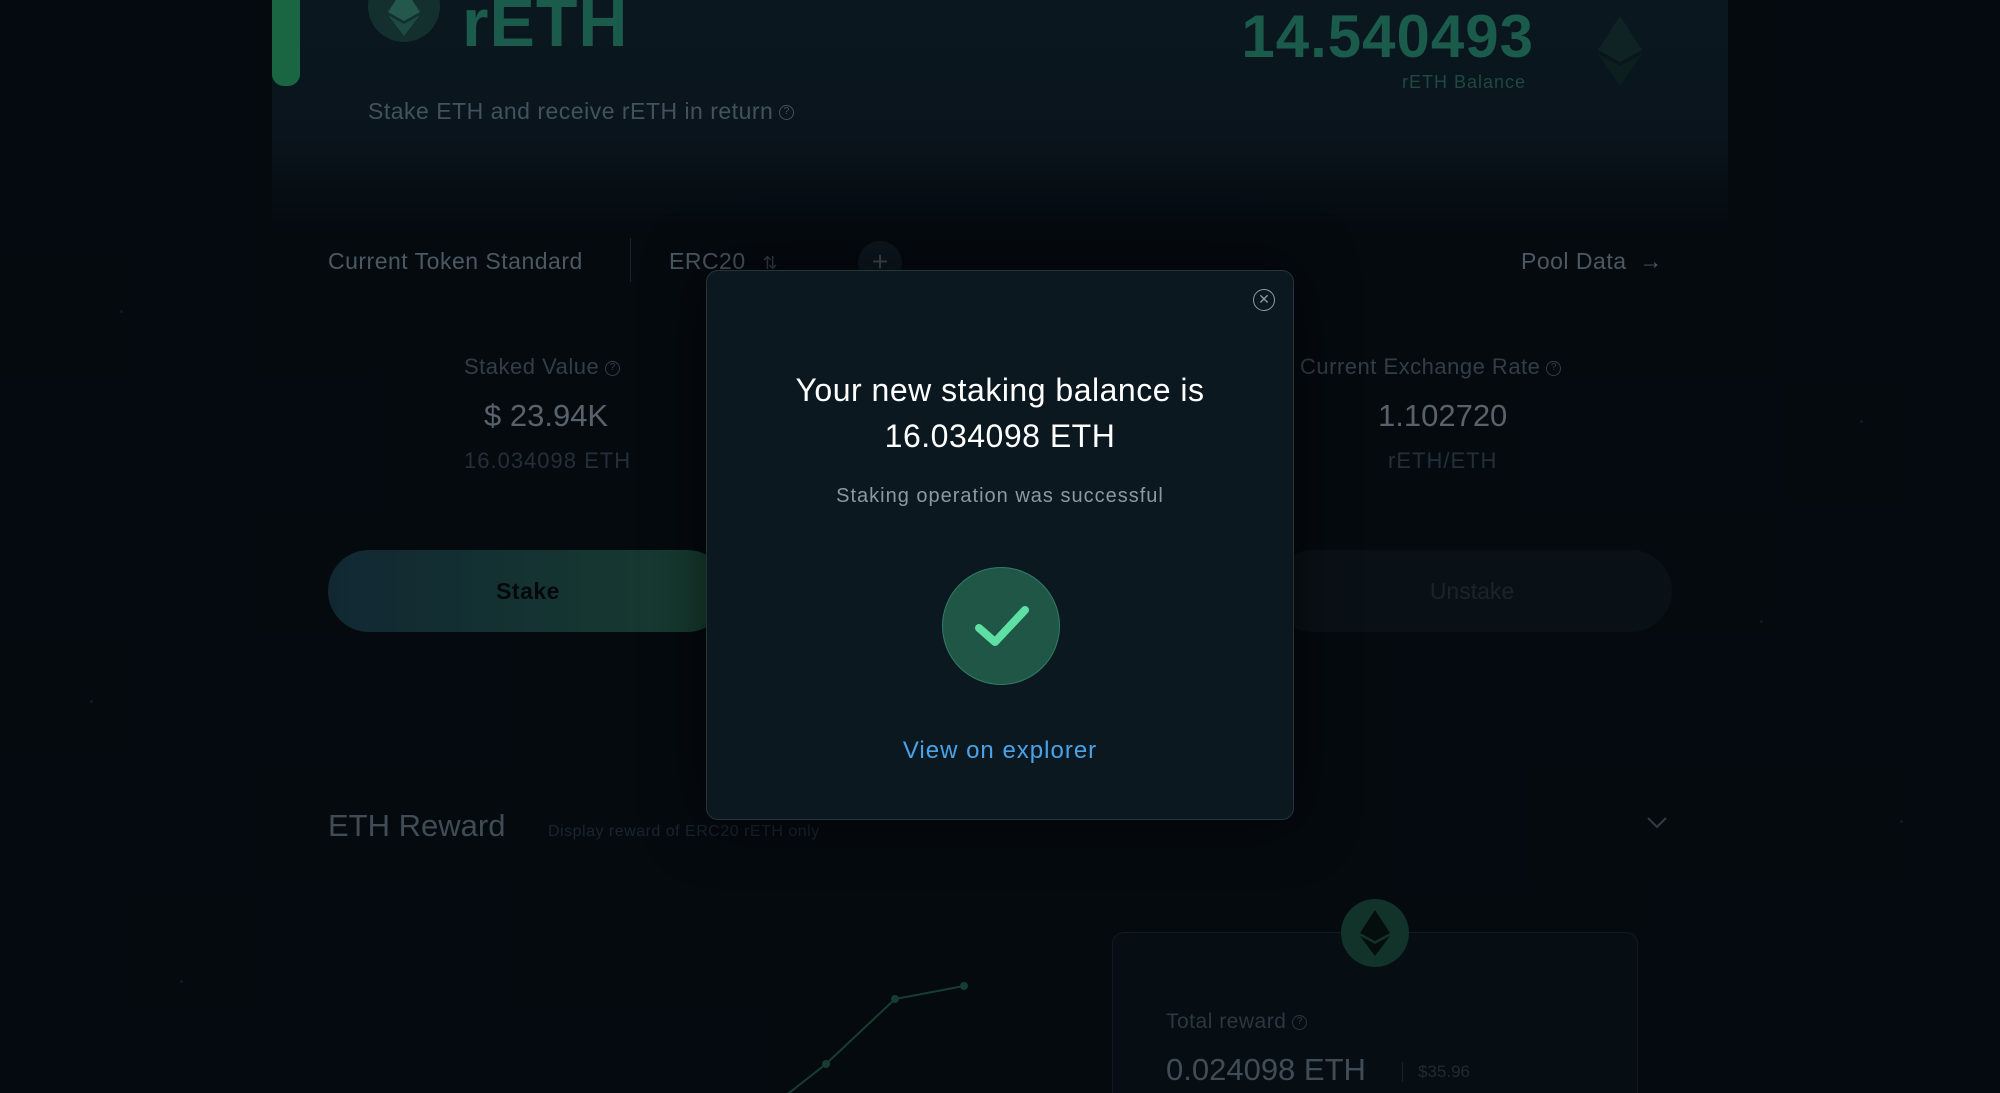 Image resolution: width=2000 pixels, height=1093 pixels. Describe the element at coordinates (1000, 496) in the screenshot. I see `modal-subtitle: Staking operation was successful` at that location.